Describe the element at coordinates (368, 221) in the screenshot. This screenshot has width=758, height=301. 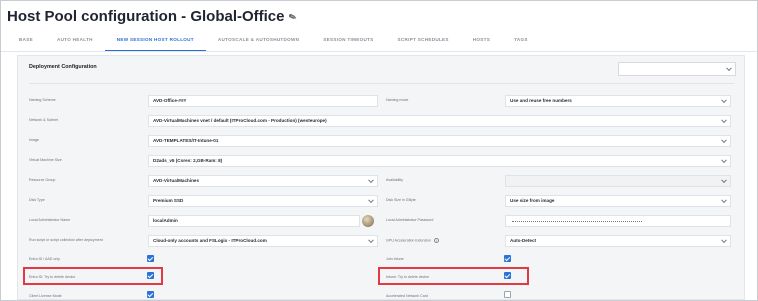
I see `avatar` at that location.